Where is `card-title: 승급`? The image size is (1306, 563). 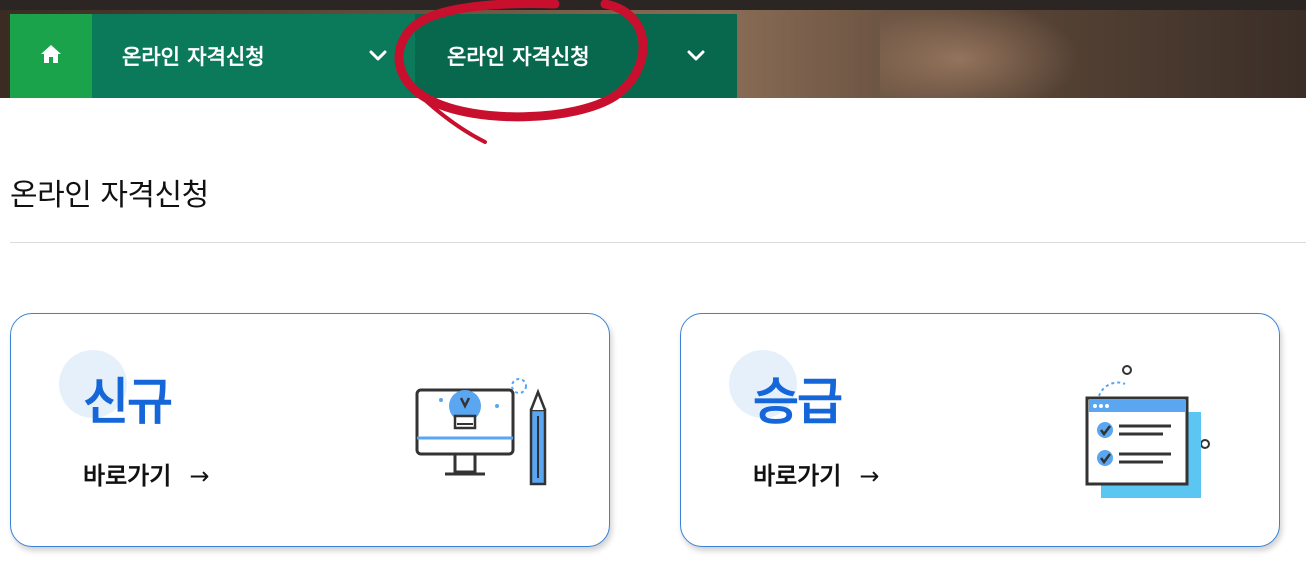
card-title: 승급 is located at coordinates (798, 402).